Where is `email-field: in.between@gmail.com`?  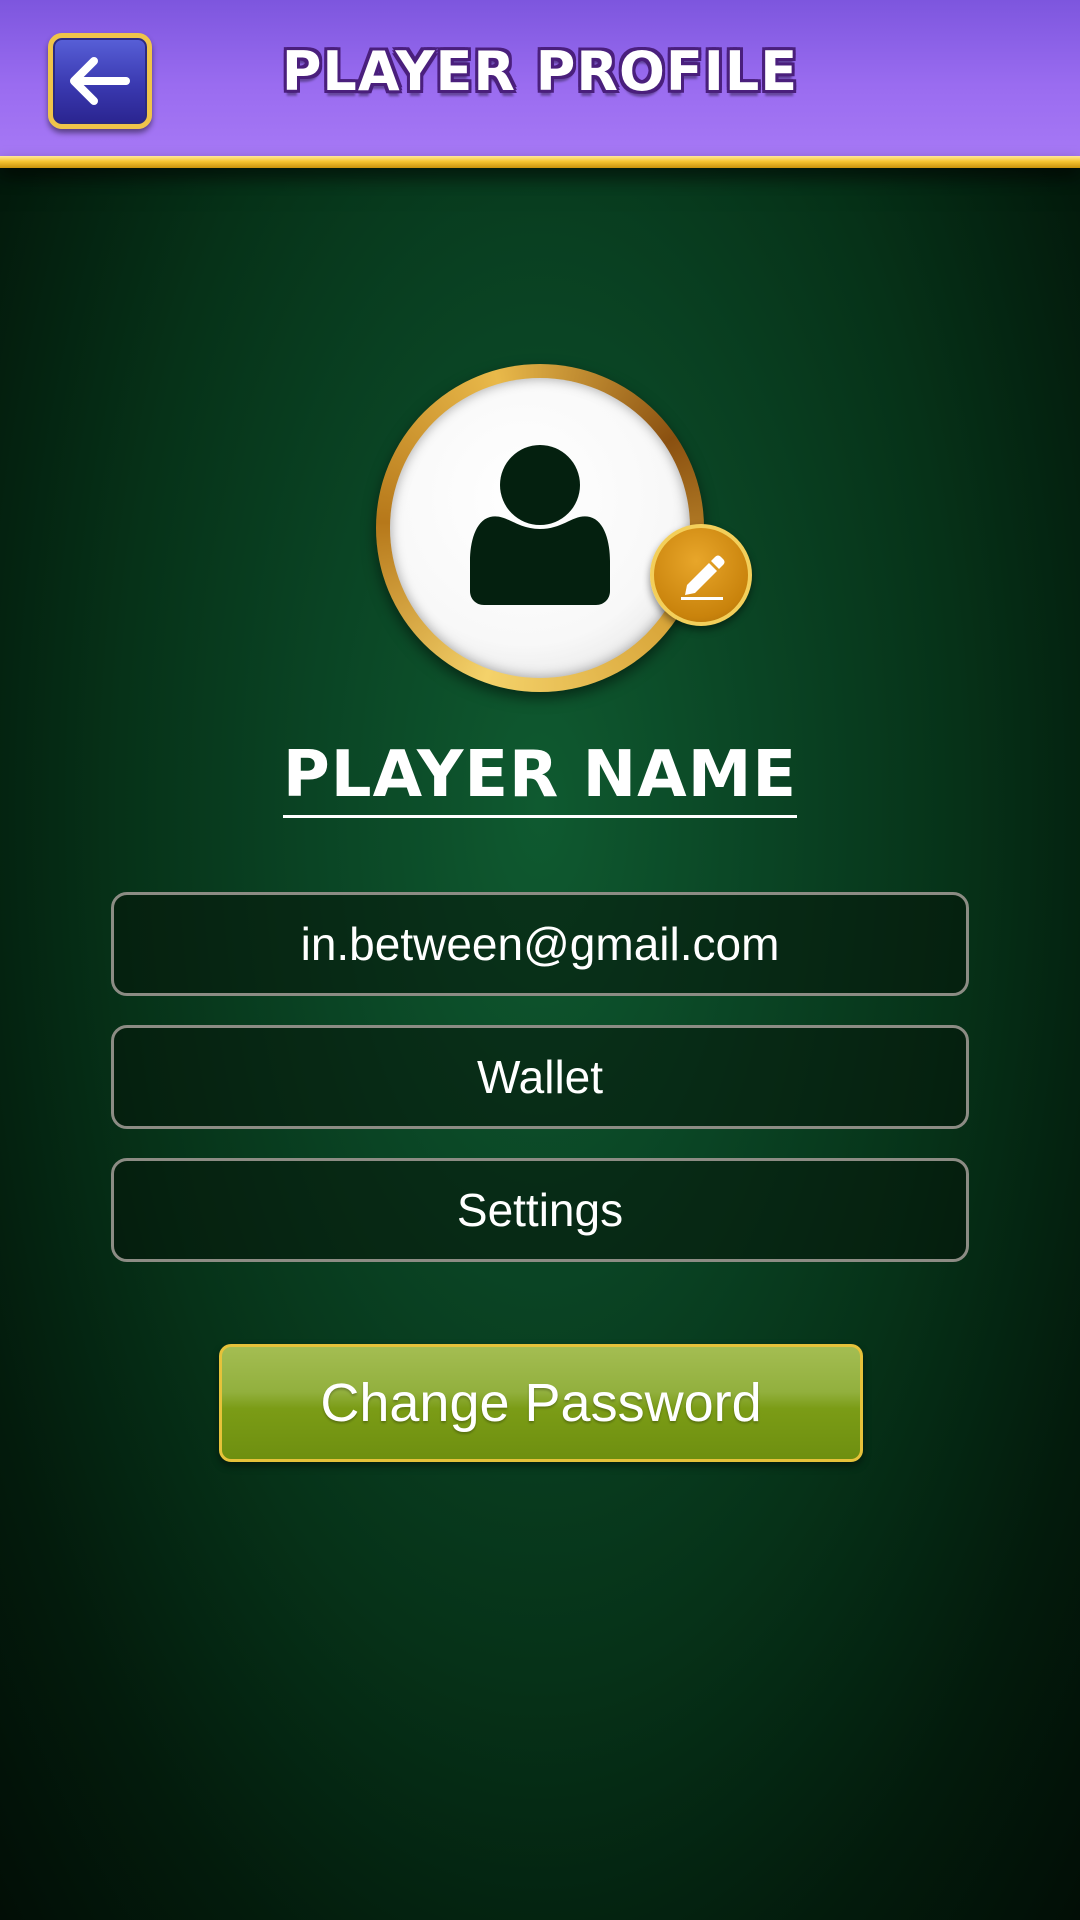 email-field: in.between@gmail.com is located at coordinates (540, 944).